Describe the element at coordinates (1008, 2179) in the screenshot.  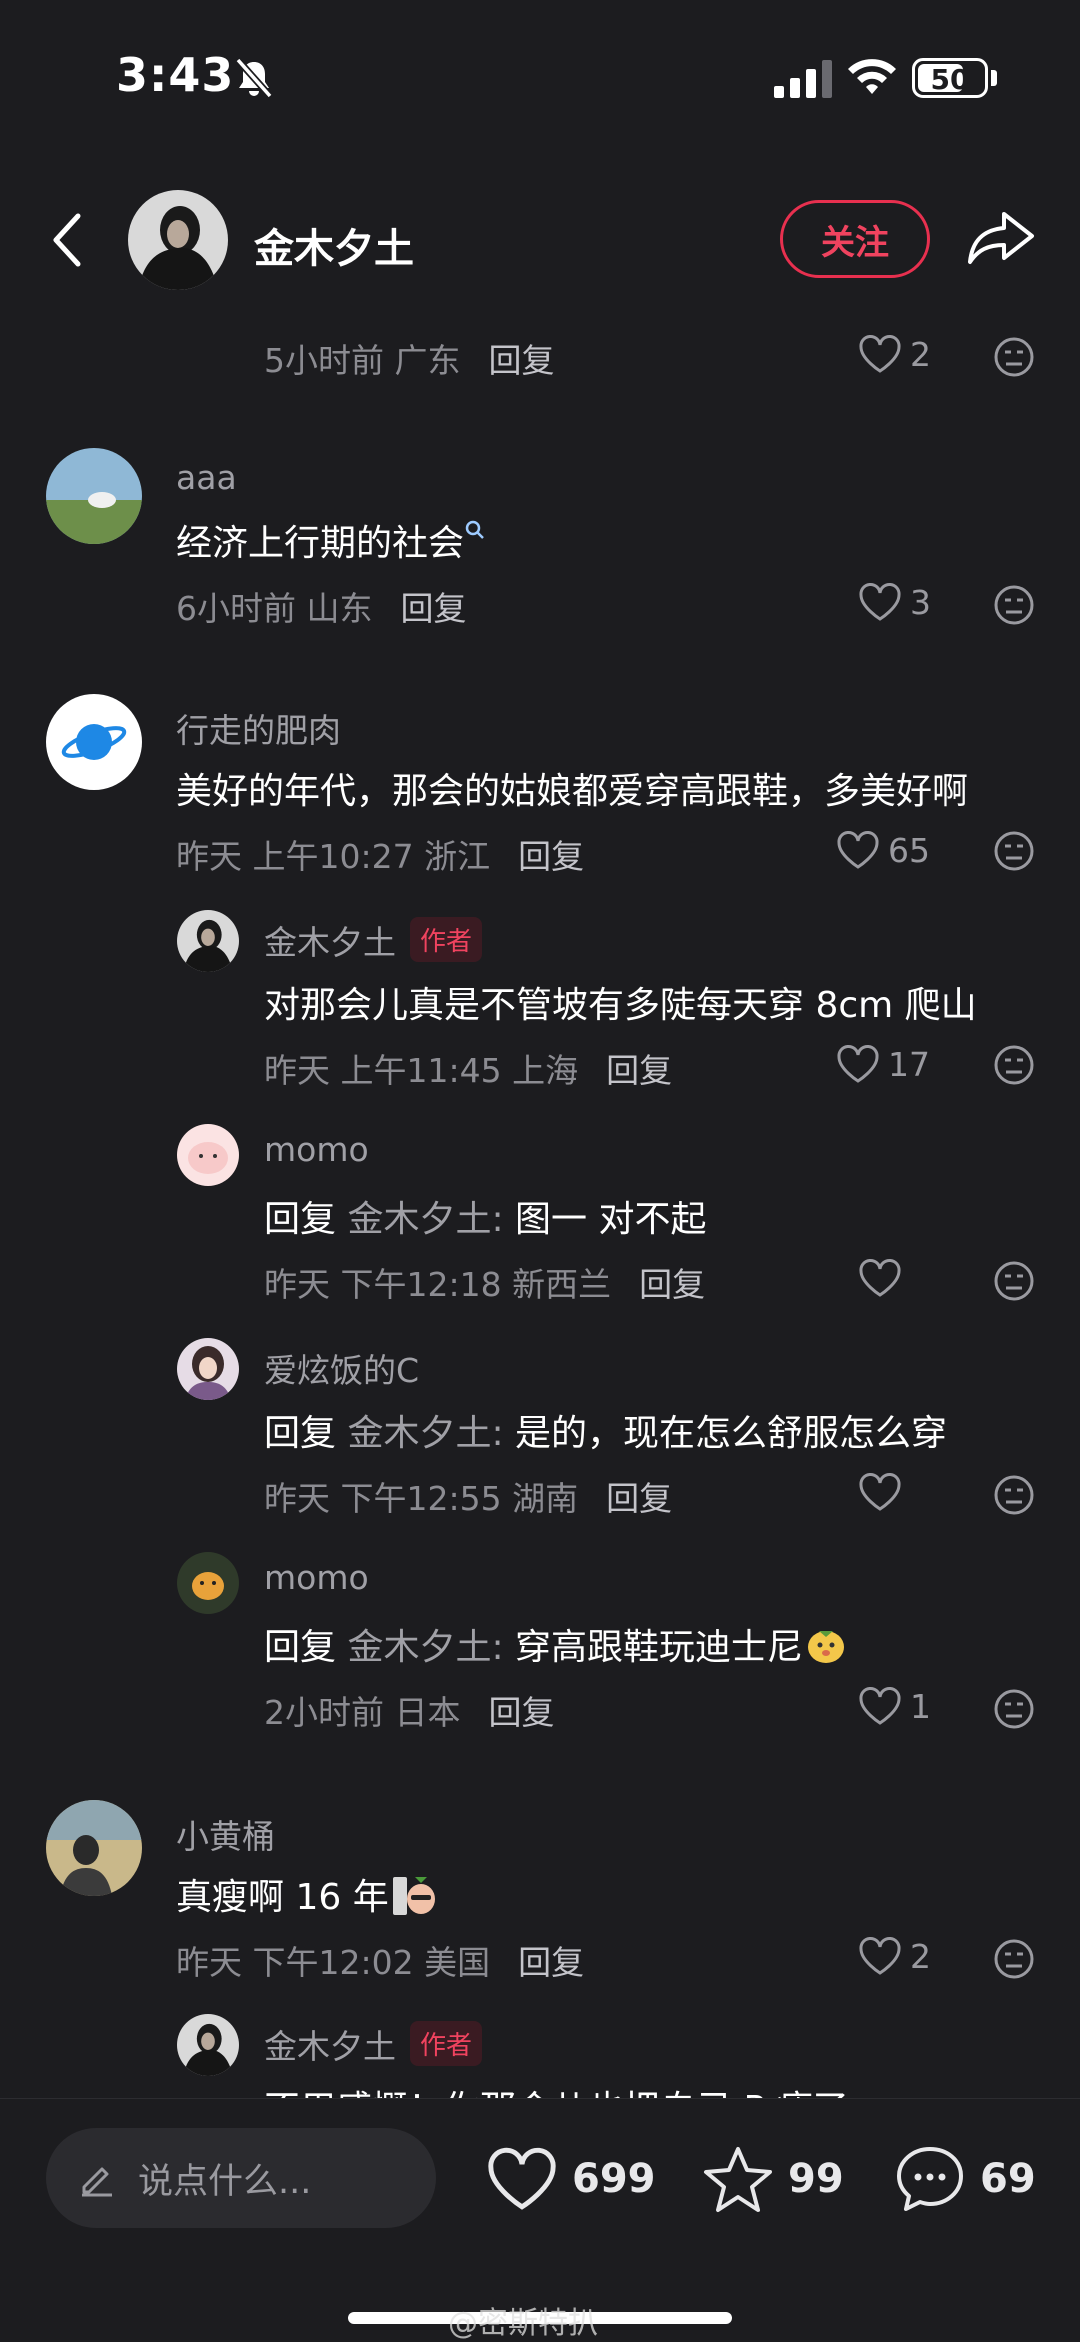
I see `comment-count: 69` at that location.